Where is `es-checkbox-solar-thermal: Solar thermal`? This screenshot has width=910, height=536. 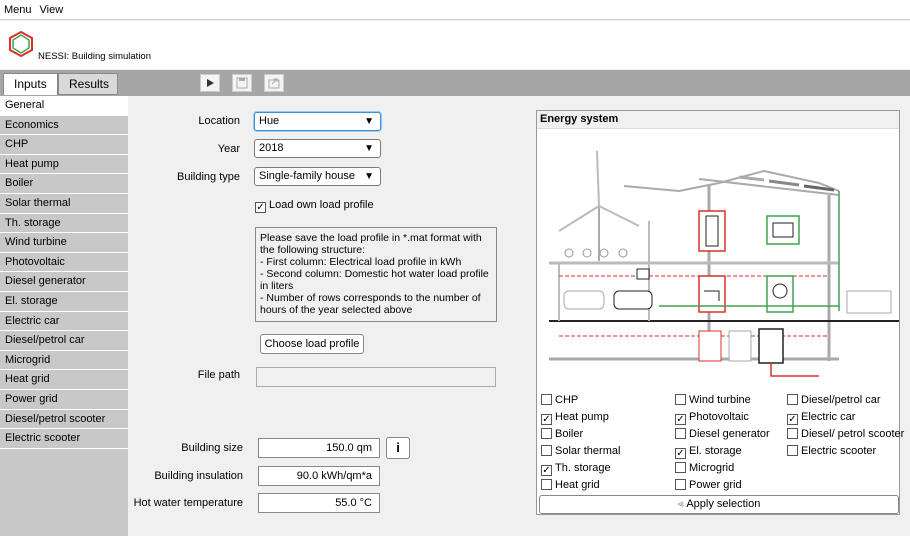 es-checkbox-solar-thermal: Solar thermal is located at coordinates (580, 451).